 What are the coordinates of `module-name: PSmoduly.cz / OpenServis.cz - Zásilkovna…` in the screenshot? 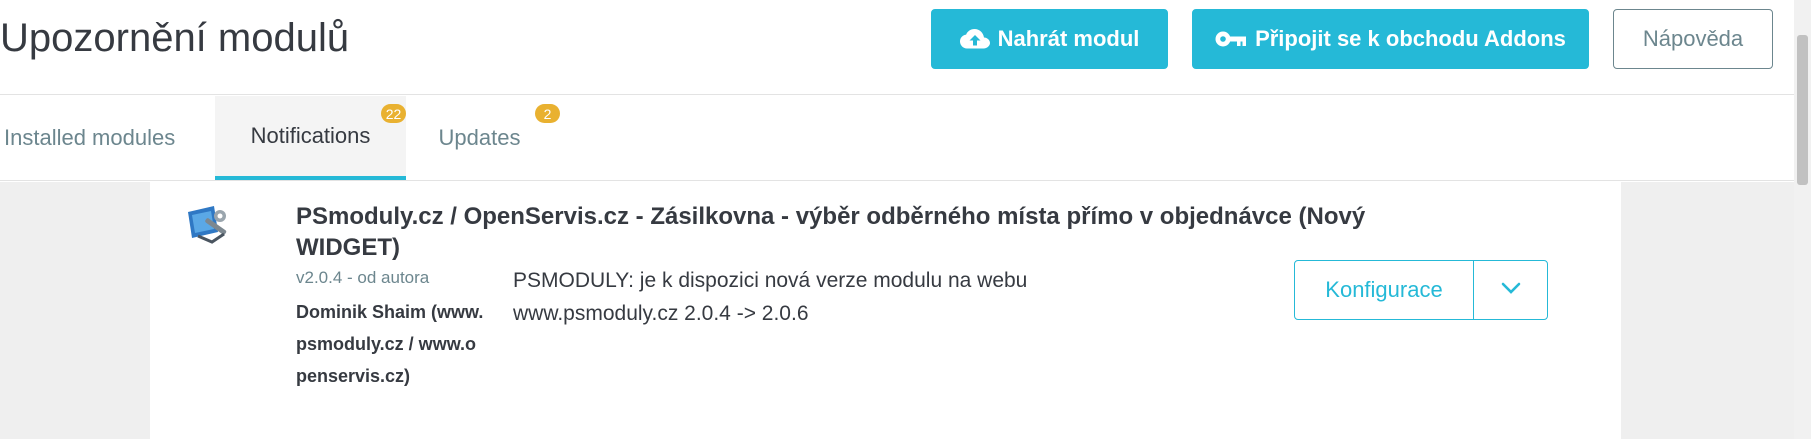 It's located at (831, 232).